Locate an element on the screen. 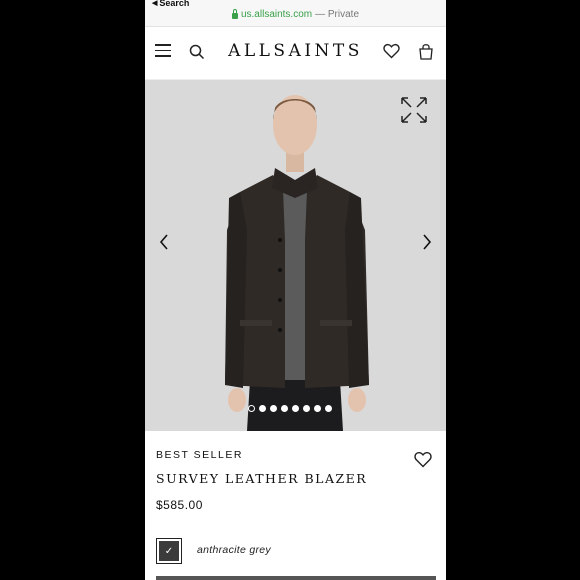 The width and height of the screenshot is (580, 580). site-header: ALLSAINTS is located at coordinates (295, 53).